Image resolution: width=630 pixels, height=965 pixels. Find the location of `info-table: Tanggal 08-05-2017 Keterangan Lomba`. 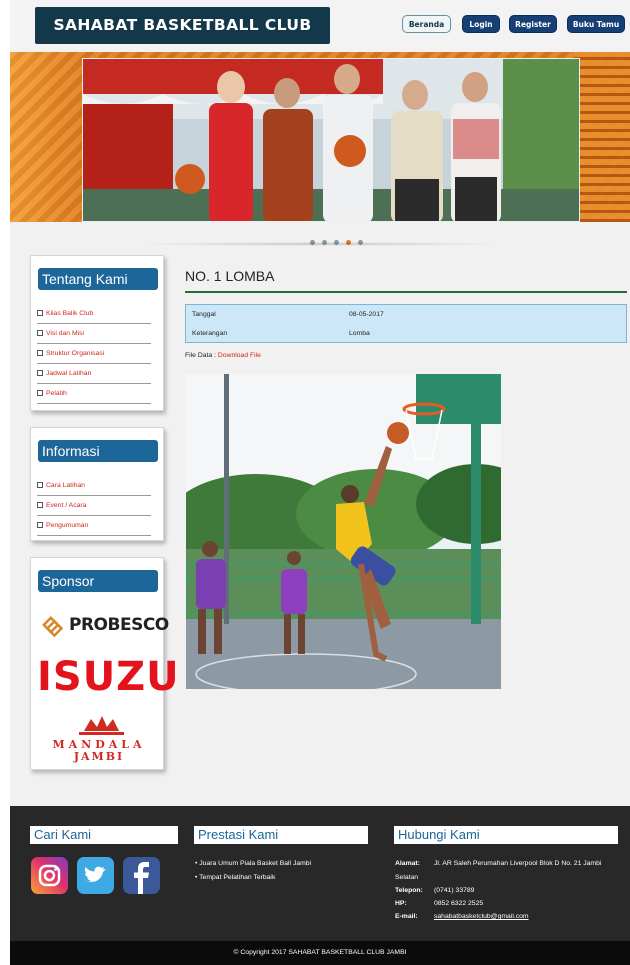

info-table: Tanggal 08-05-2017 Keterangan Lomba is located at coordinates (406, 323).